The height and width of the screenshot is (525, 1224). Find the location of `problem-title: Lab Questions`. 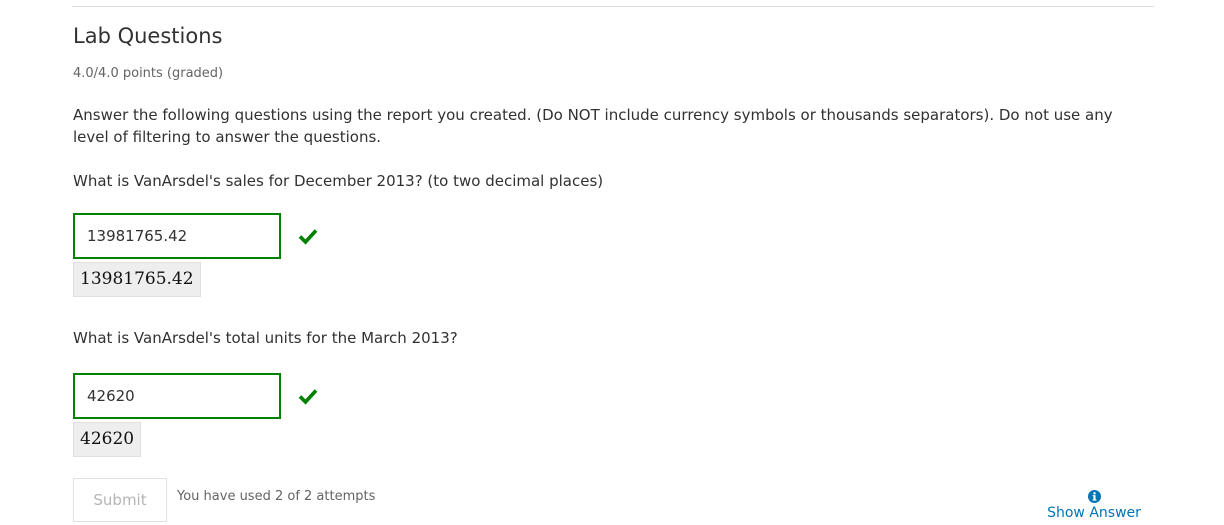

problem-title: Lab Questions is located at coordinates (148, 36).